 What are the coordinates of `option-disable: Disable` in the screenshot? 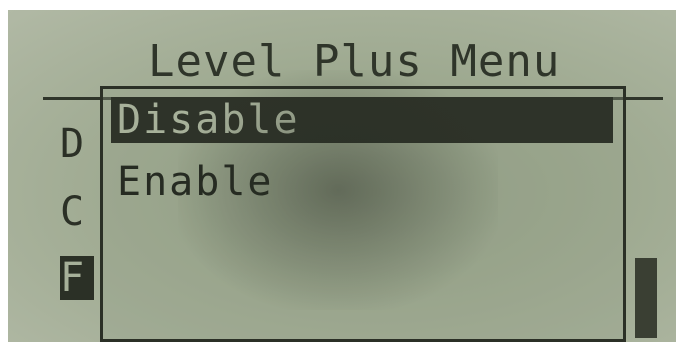 It's located at (362, 120).